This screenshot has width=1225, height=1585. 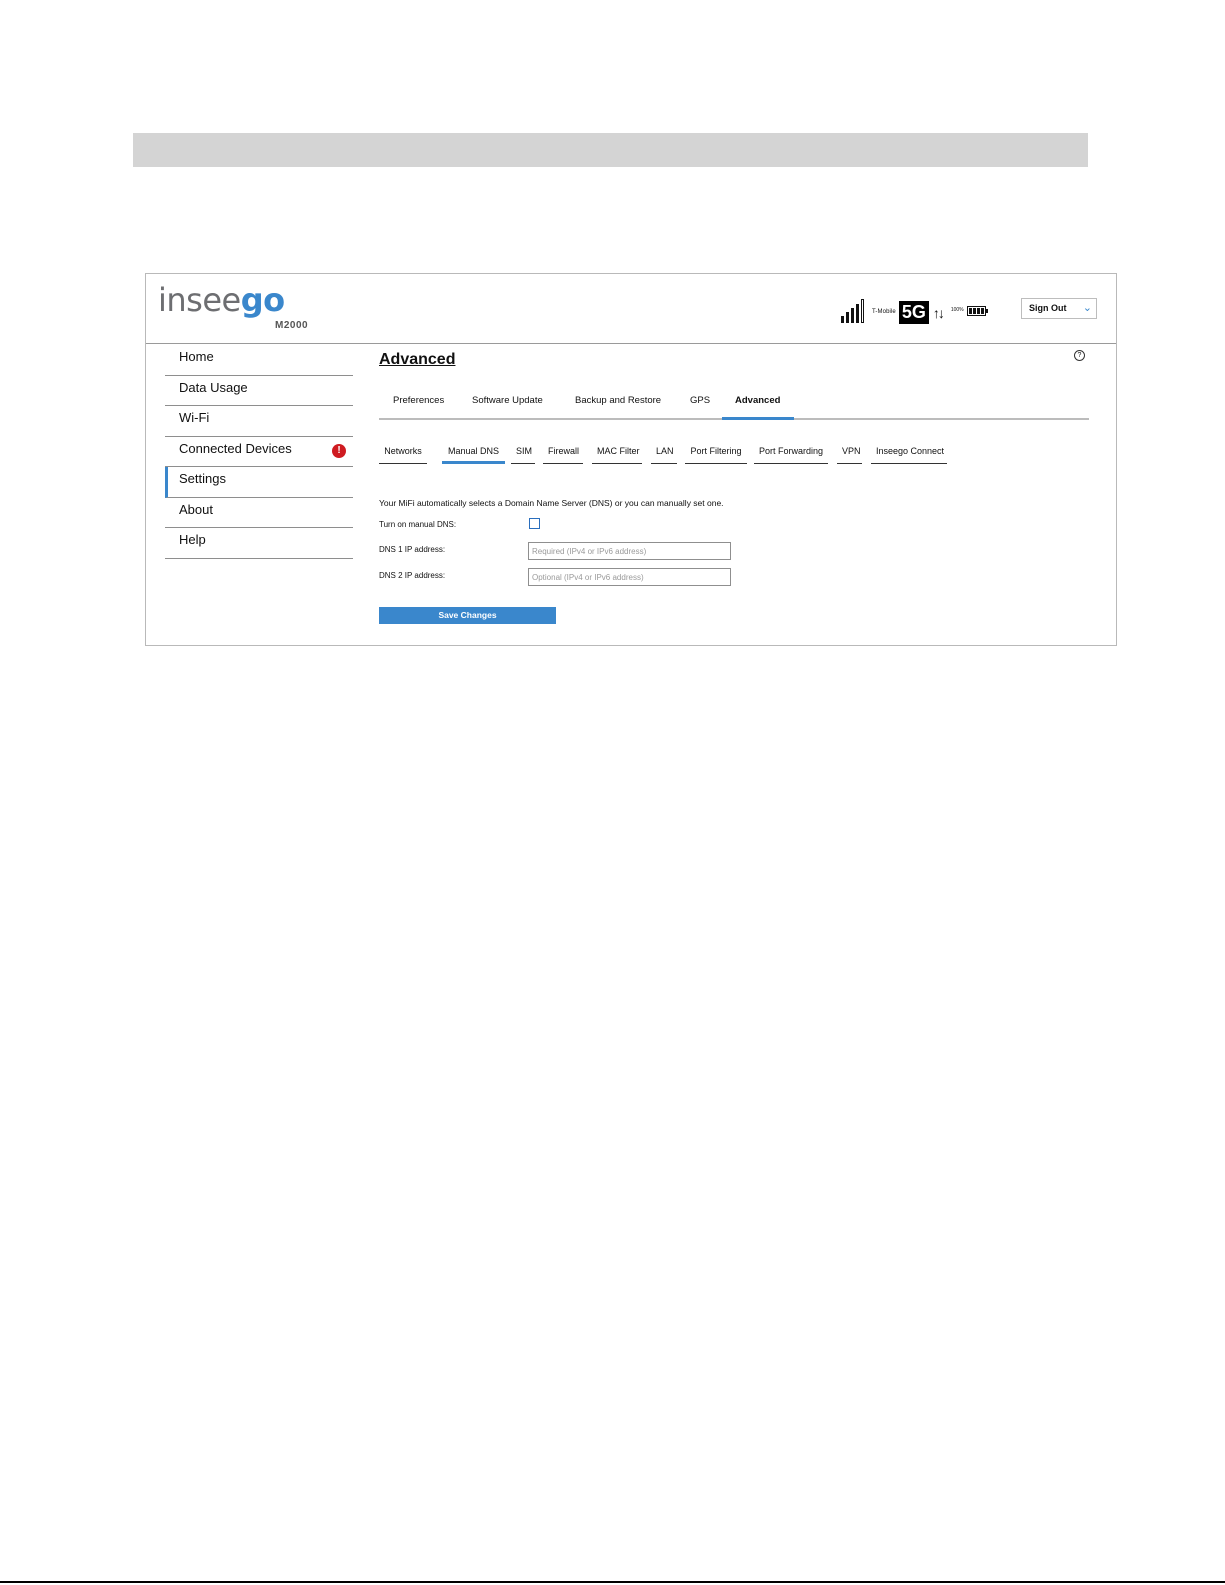 I want to click on tab-advanced: Advanced, so click(x=757, y=400).